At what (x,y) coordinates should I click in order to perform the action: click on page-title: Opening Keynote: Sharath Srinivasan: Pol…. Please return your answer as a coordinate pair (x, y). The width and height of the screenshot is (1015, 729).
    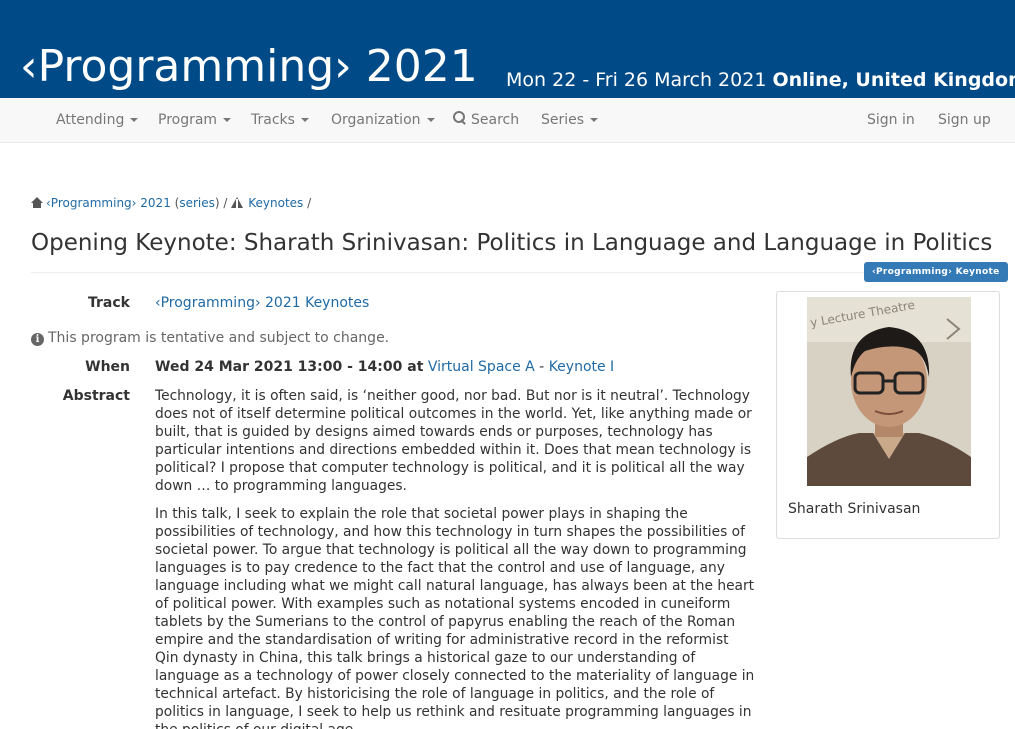
    Looking at the image, I should click on (512, 243).